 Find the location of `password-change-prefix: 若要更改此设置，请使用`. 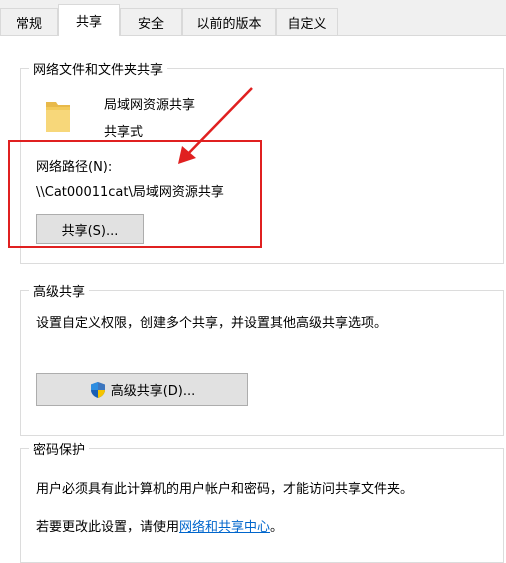

password-change-prefix: 若要更改此设置，请使用 is located at coordinates (108, 527).